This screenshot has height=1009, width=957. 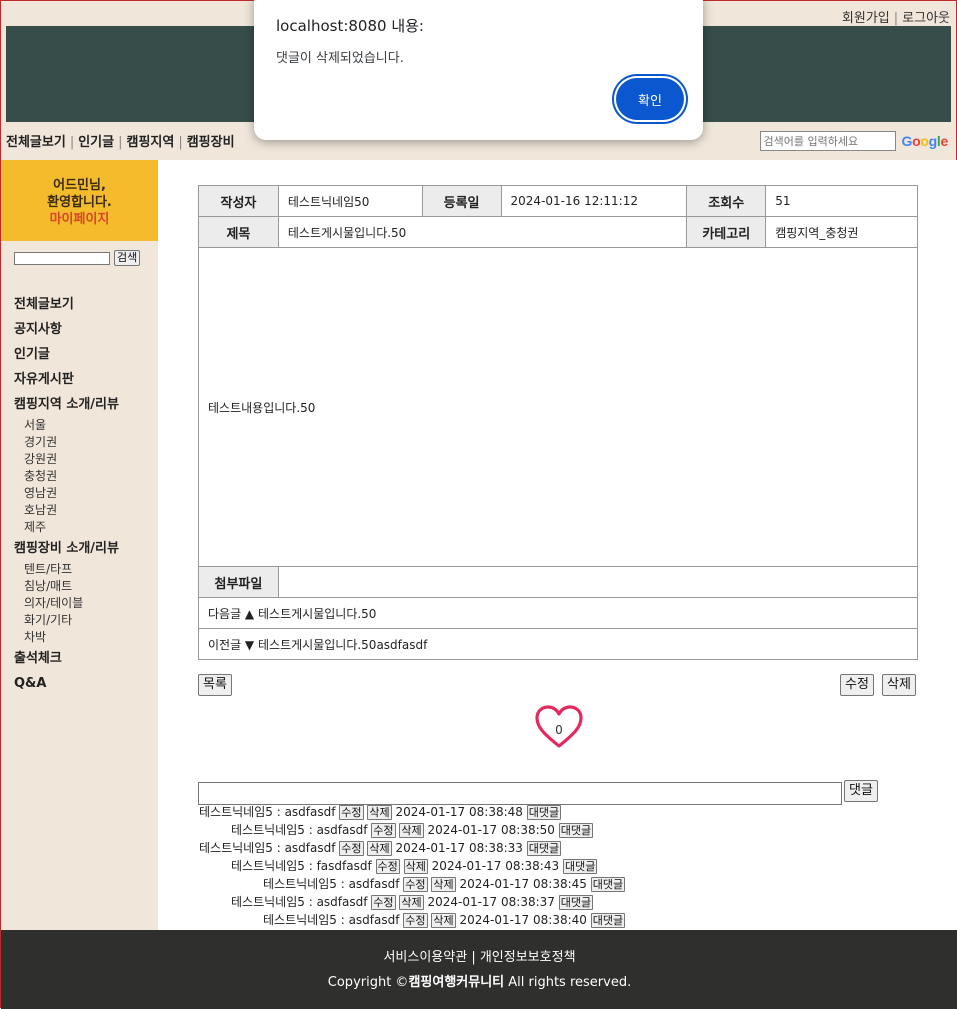 I want to click on privacy-link: 개인정보보호정책, so click(x=528, y=957).